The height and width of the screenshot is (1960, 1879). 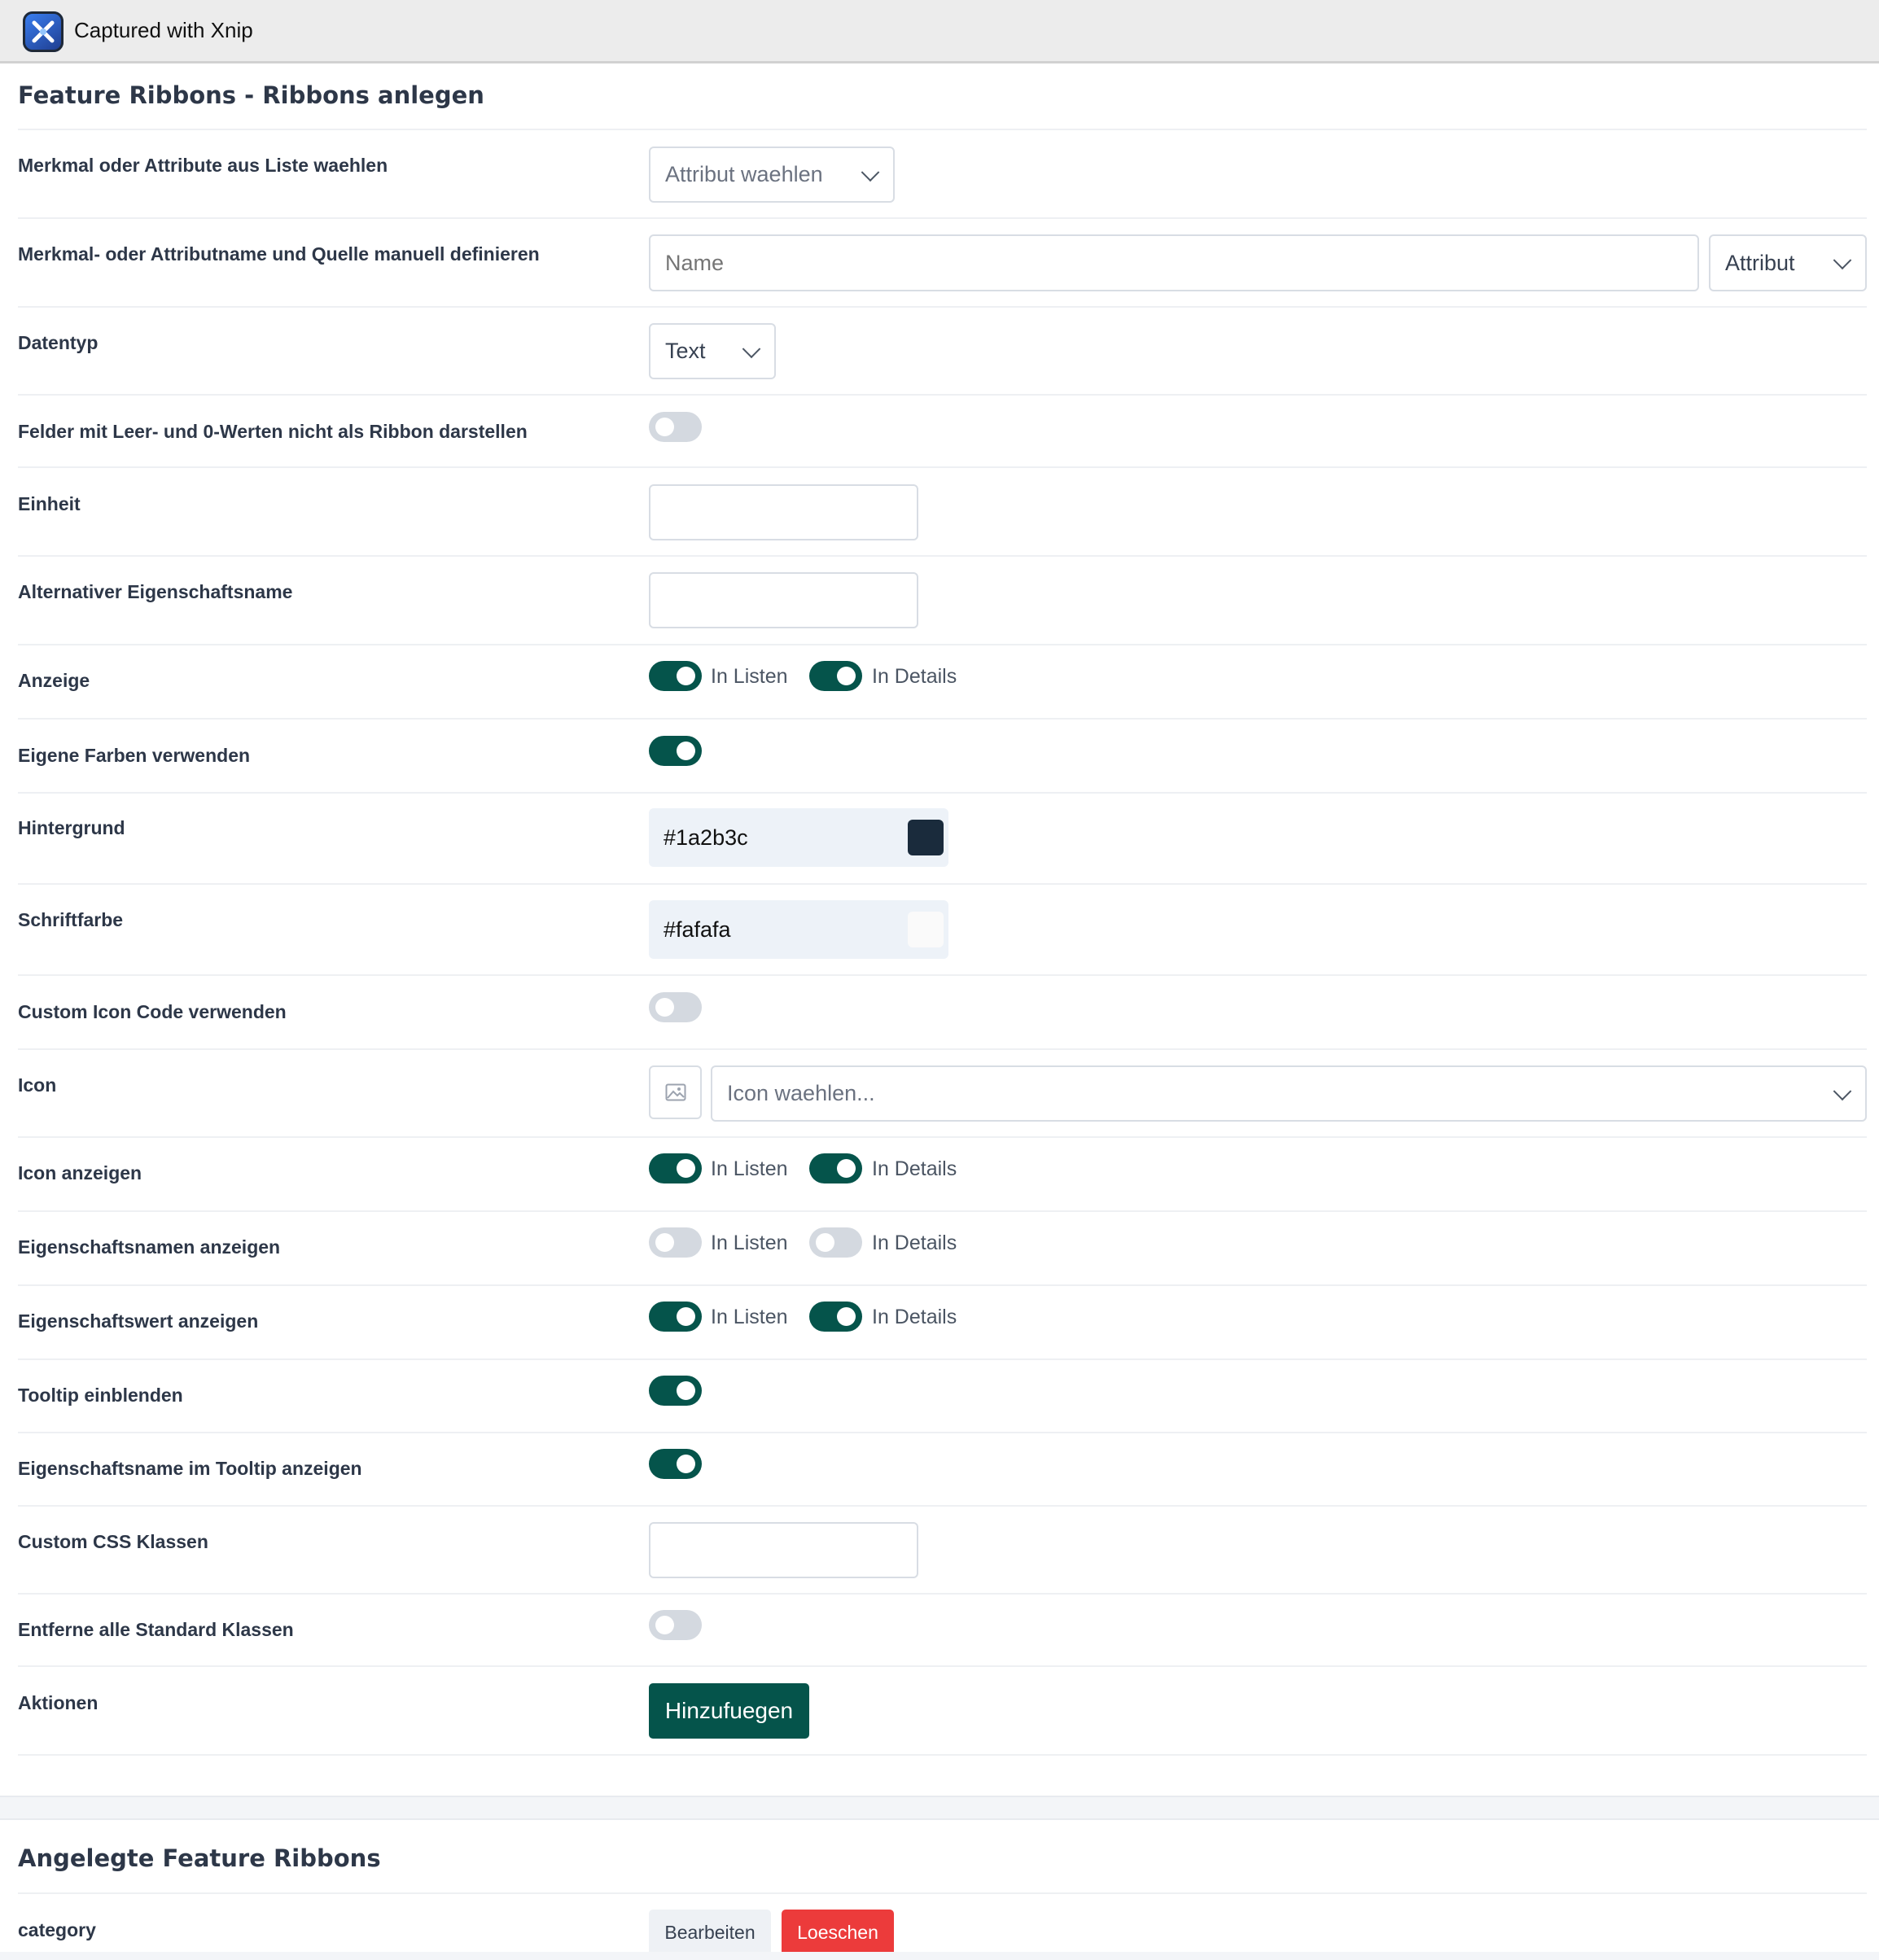 What do you see at coordinates (71, 919) in the screenshot?
I see `font-color-label: Schriftfarbe` at bounding box center [71, 919].